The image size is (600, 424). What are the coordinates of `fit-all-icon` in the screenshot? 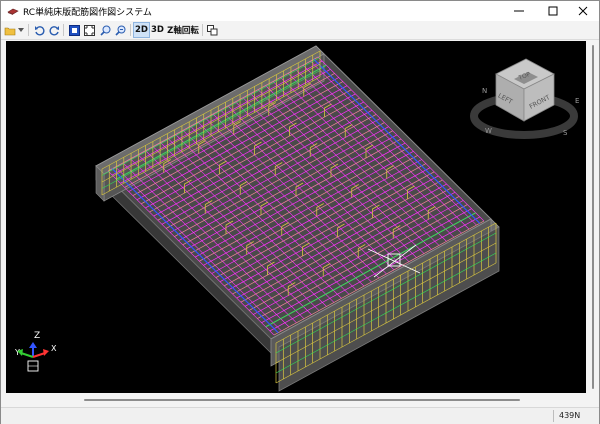 It's located at (89, 30).